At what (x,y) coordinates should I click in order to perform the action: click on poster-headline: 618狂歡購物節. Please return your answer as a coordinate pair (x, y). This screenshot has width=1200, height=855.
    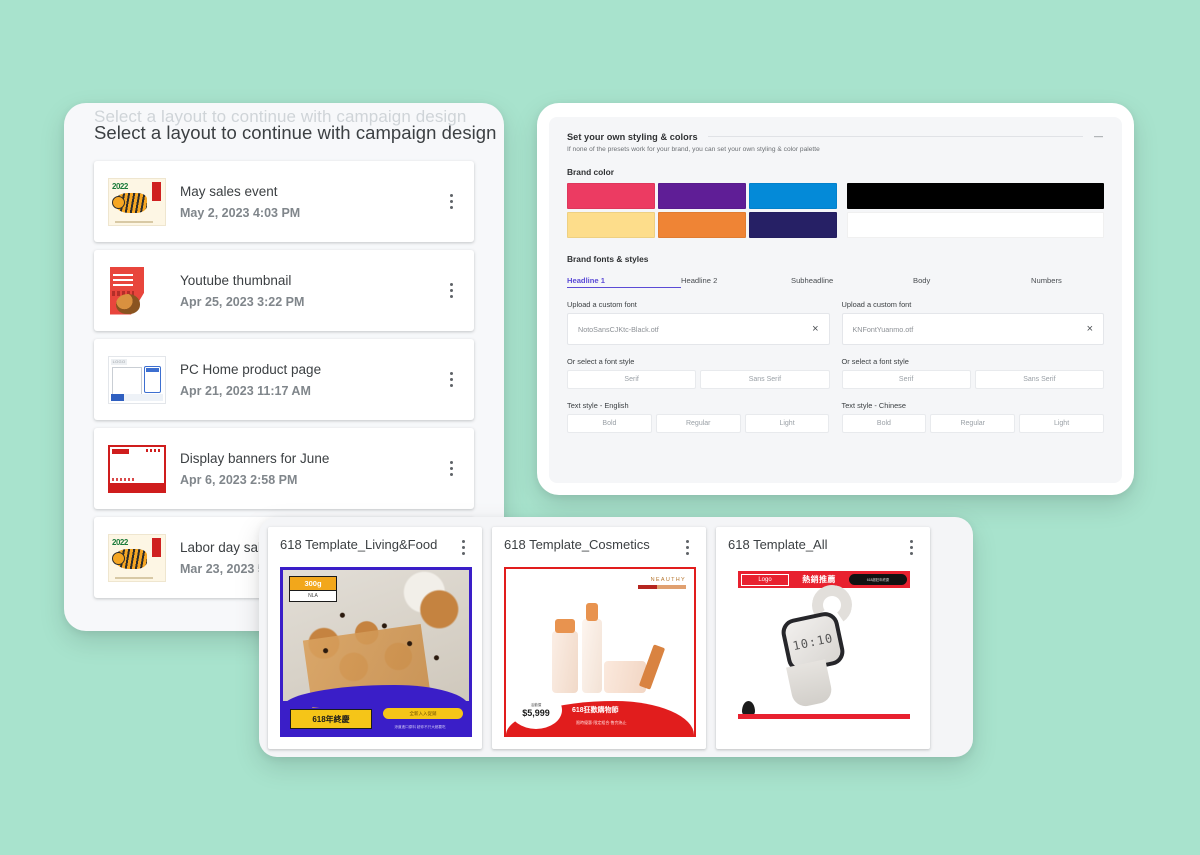
    Looking at the image, I should click on (595, 710).